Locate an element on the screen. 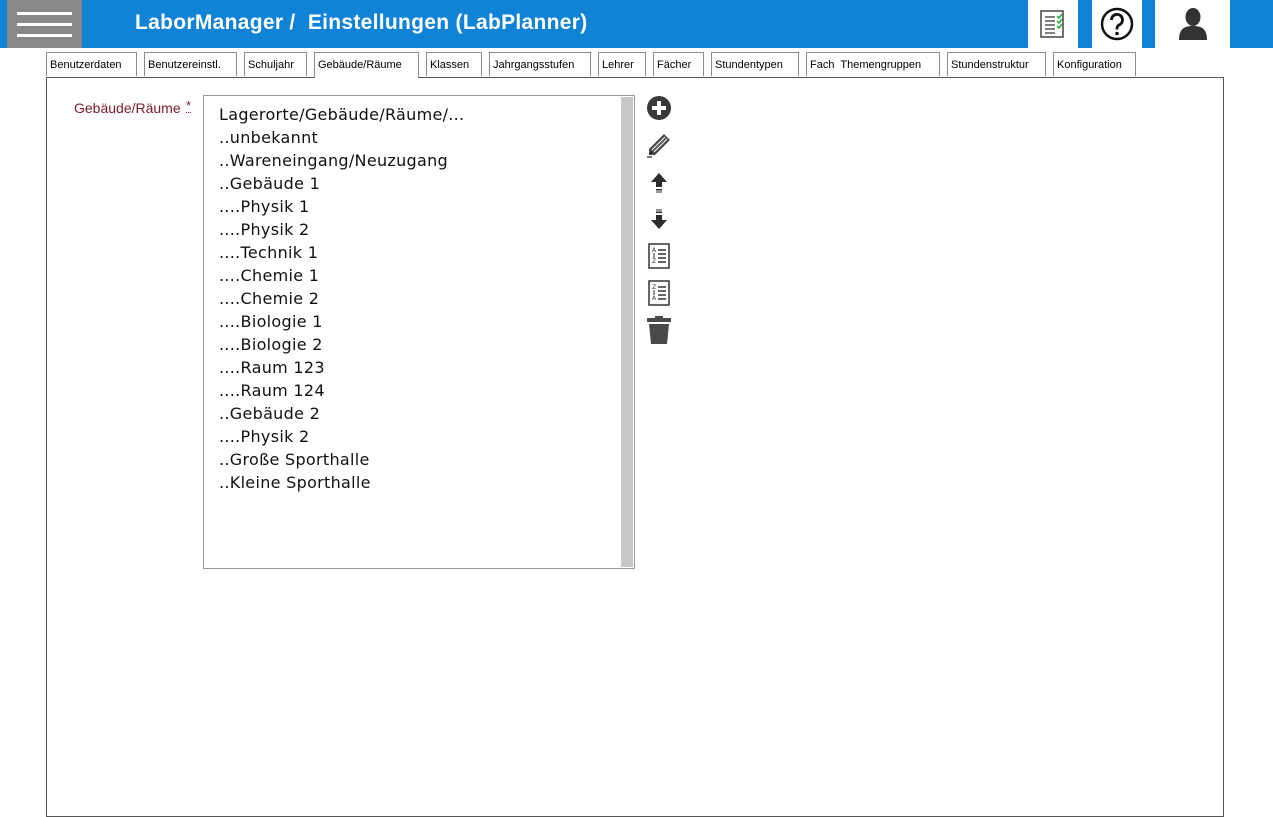 This screenshot has width=1273, height=817. list-item: ..unbekannt is located at coordinates (341, 137).